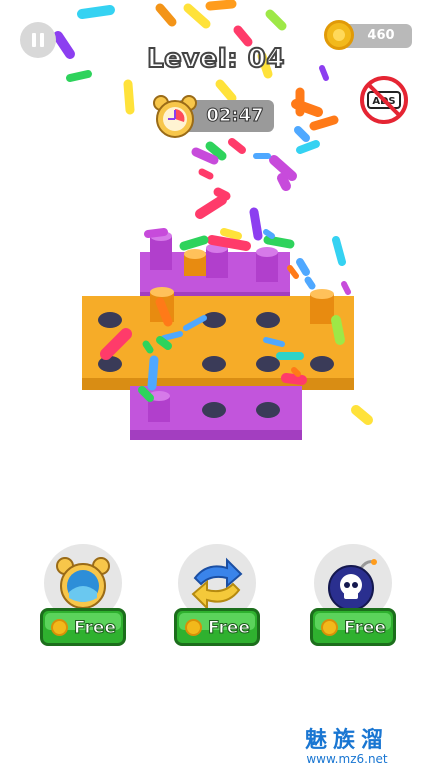 The width and height of the screenshot is (432, 768). I want to click on swap-arrows-icon, so click(217, 584).